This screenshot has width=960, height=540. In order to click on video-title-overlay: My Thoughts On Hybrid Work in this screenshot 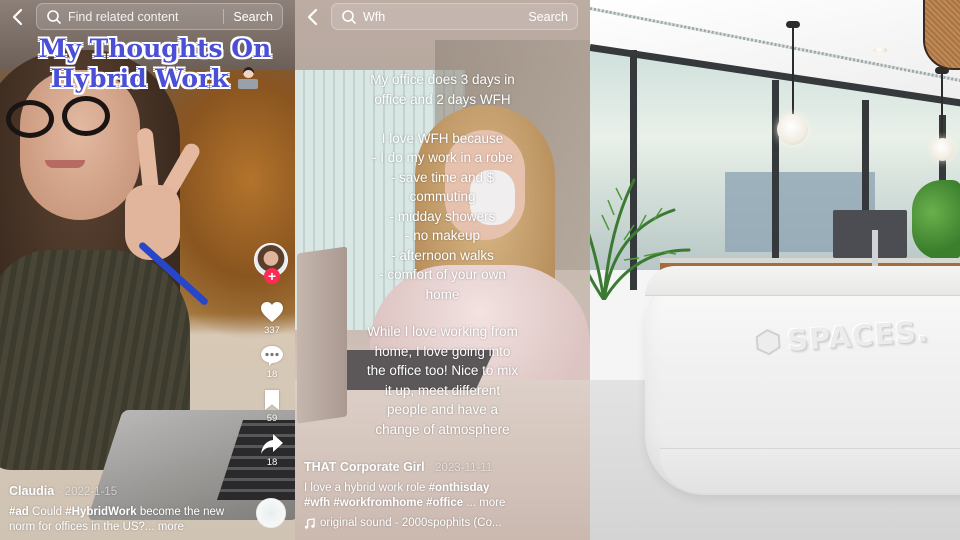, I will do `click(155, 64)`.